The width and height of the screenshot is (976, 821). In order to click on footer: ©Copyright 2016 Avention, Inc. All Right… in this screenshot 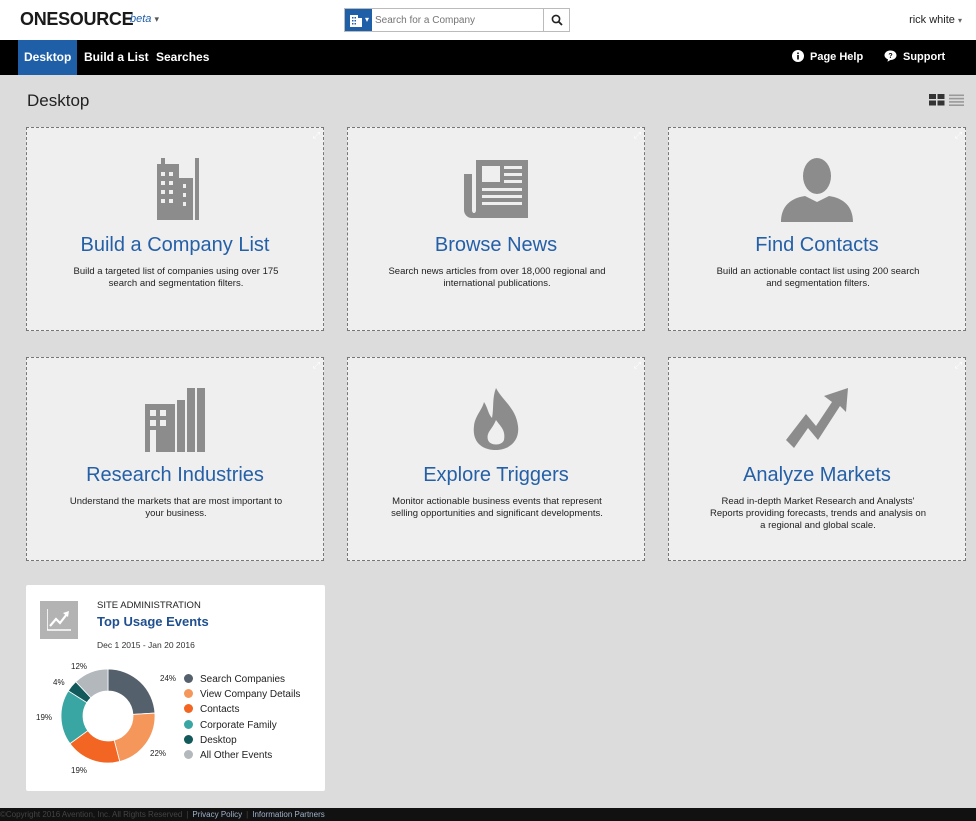, I will do `click(488, 814)`.